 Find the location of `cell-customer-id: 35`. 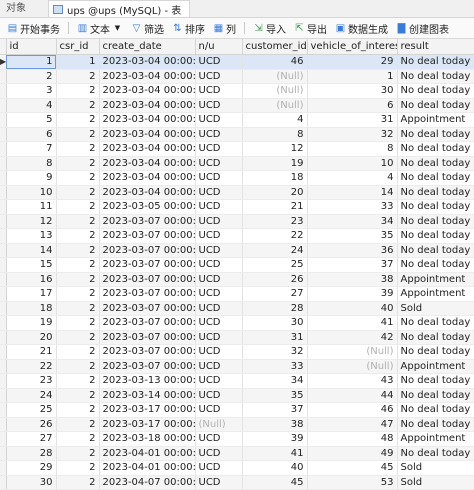

cell-customer-id: 35 is located at coordinates (275, 395).